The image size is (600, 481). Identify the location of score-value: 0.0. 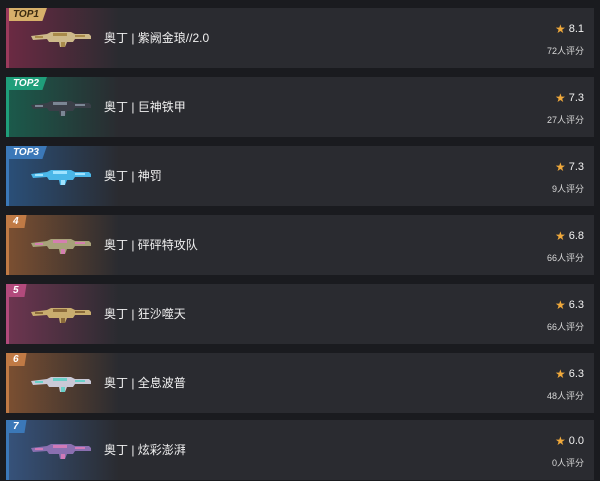
(576, 441).